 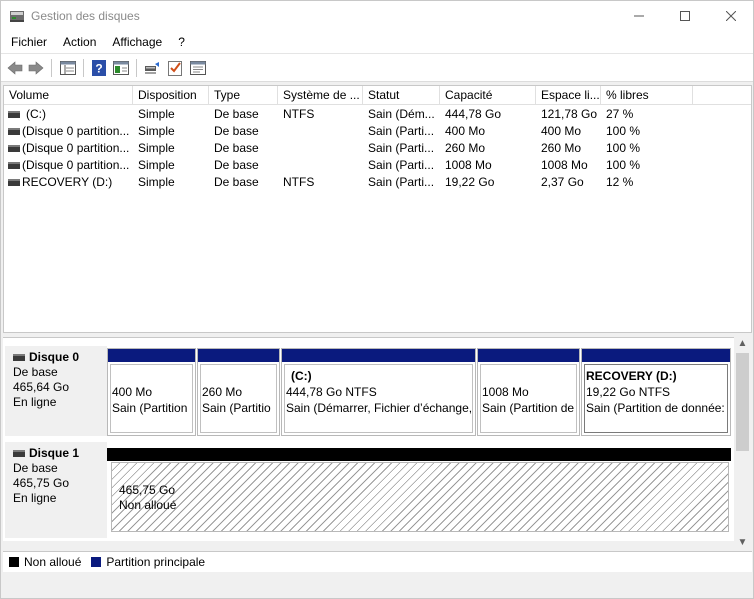 I want to click on disk-1-name: Disque 1, so click(x=60, y=453).